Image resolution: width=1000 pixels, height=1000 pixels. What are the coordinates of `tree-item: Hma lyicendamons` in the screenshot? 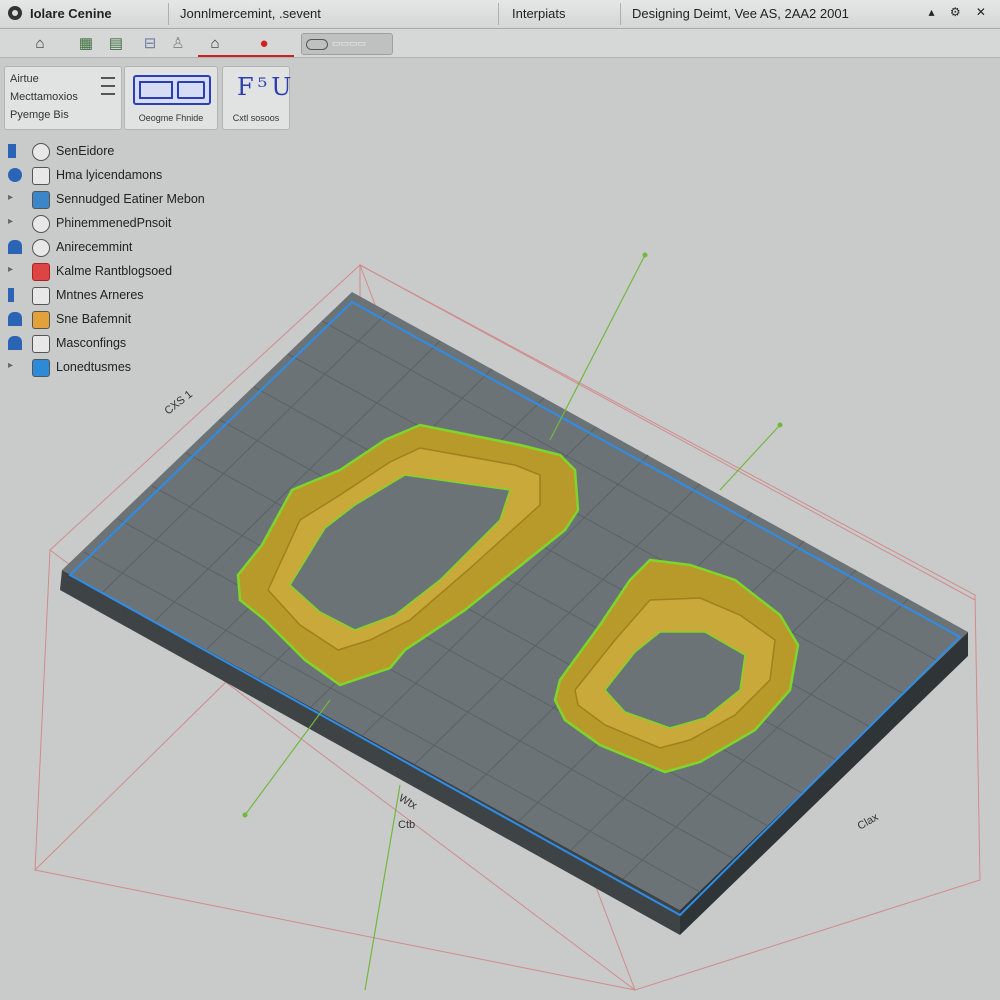 It's located at (124, 175).